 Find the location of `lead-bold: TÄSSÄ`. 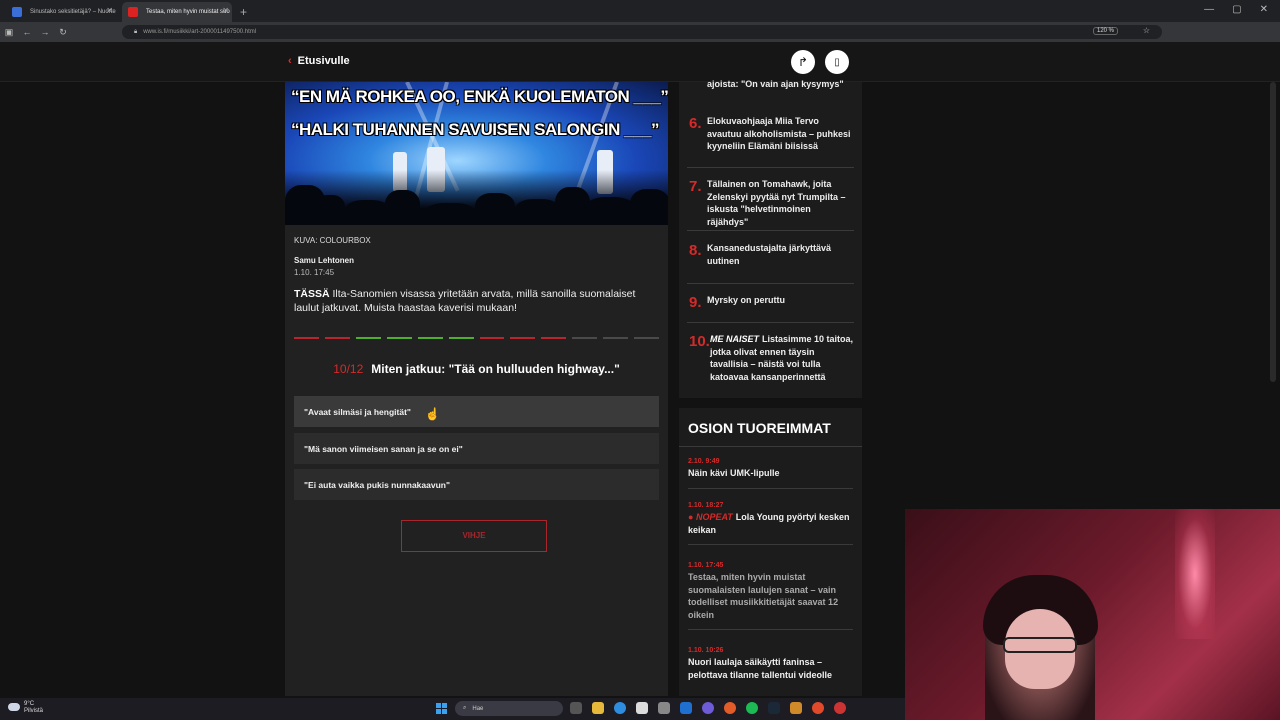

lead-bold: TÄSSÄ is located at coordinates (312, 294).